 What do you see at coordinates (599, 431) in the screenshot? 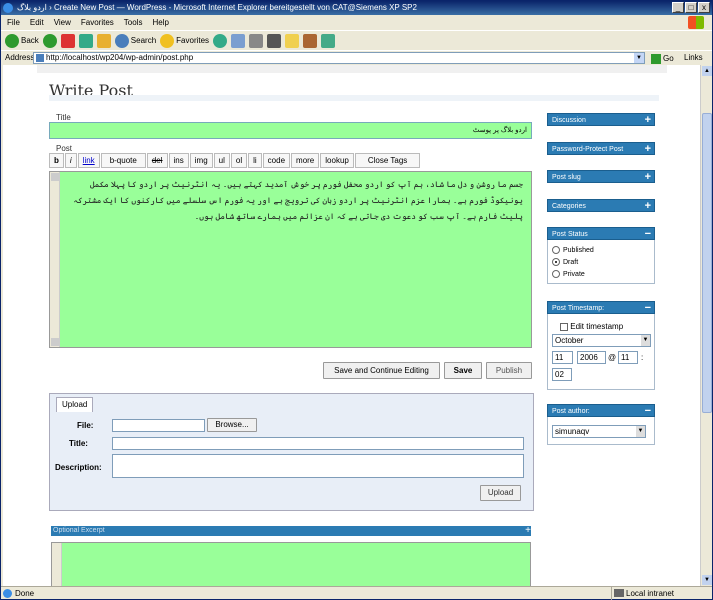
I see `author-select: simunaqv ▼` at bounding box center [599, 431].